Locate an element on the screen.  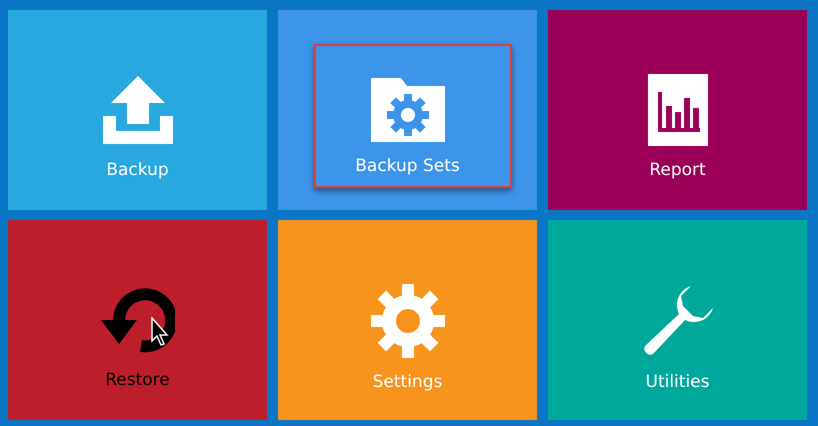
menu-tile: Backup is located at coordinates (137, 110).